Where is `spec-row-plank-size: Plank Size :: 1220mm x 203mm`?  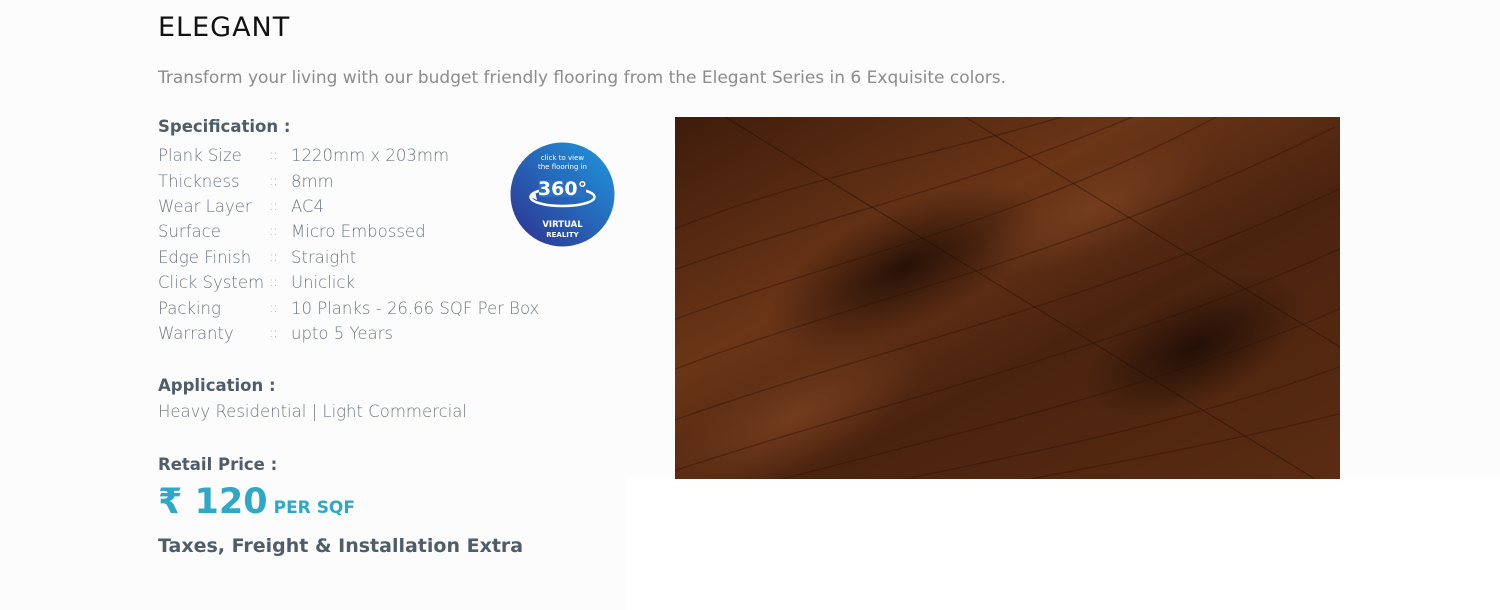
spec-row-plank-size: Plank Size :: 1220mm x 203mm is located at coordinates (348, 155).